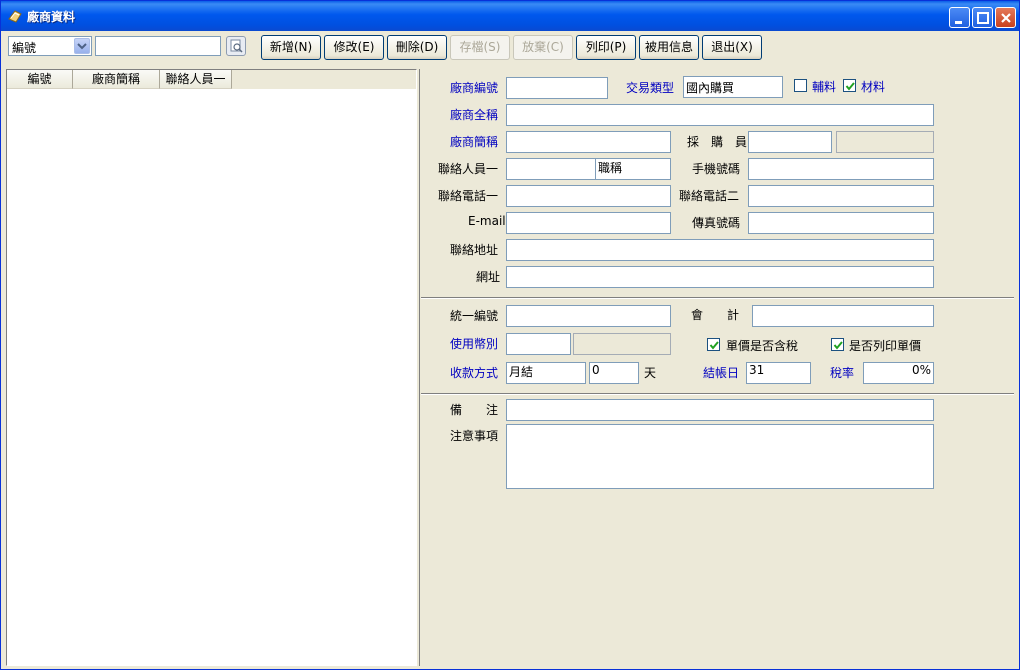  I want to click on save-button: 存檔(S), so click(480, 47).